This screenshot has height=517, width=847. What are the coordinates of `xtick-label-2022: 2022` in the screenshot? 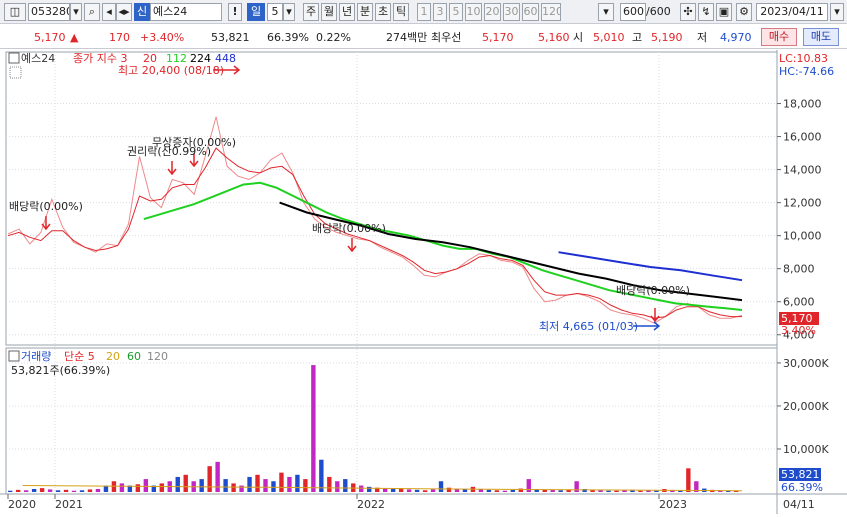 It's located at (371, 504).